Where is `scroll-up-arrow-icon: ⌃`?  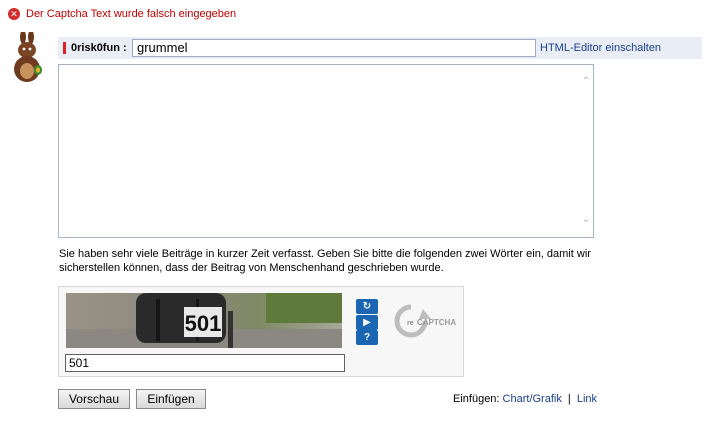 scroll-up-arrow-icon: ⌃ is located at coordinates (586, 82).